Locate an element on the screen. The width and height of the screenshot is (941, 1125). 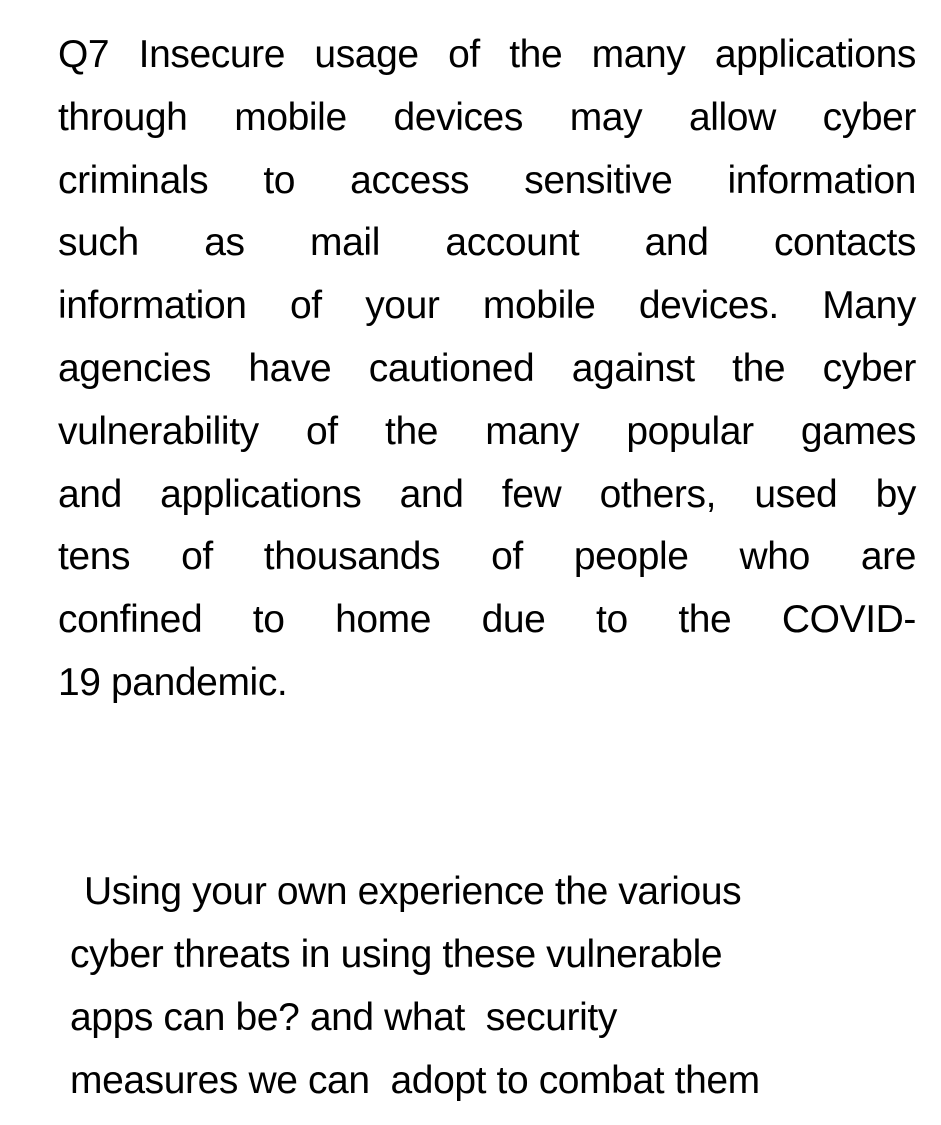
text-line: cyber threats in using these vulnerable is located at coordinates (396, 954).